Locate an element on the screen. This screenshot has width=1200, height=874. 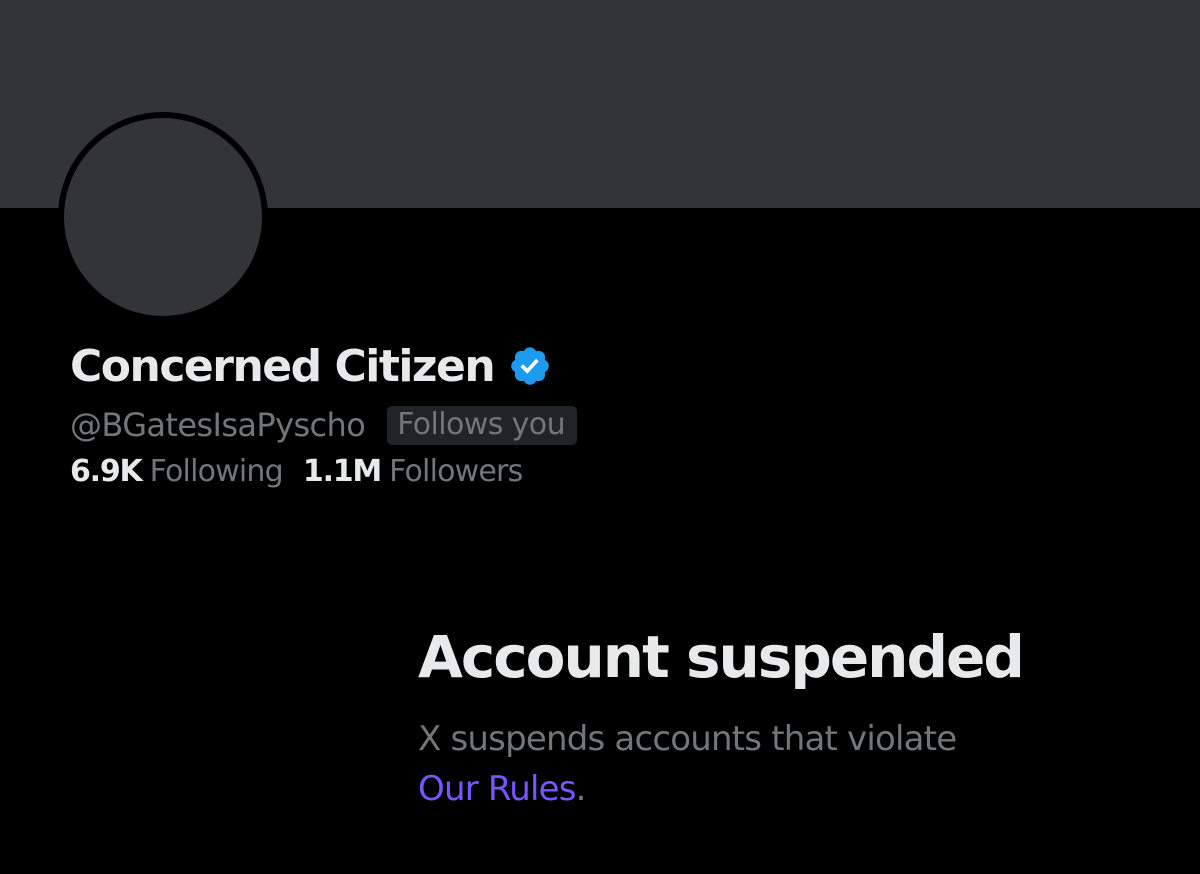
following-label: Following is located at coordinates (216, 471).